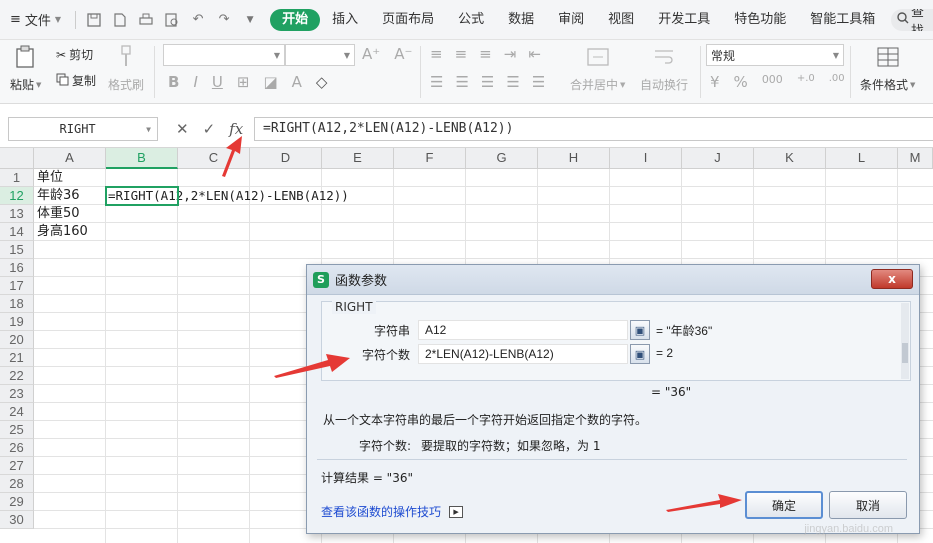 This screenshot has width=933, height=543. What do you see at coordinates (403, 54) in the screenshot?
I see `decrease-font-icon: A⁻` at bounding box center [403, 54].